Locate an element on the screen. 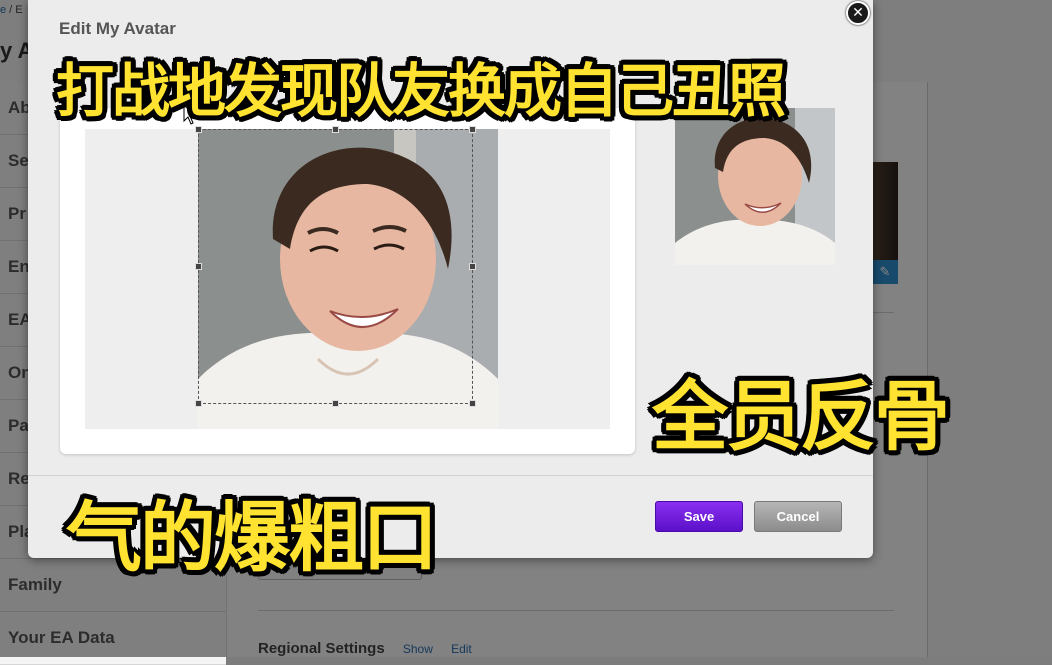 The image size is (1052, 665). save-button: Save is located at coordinates (699, 516).